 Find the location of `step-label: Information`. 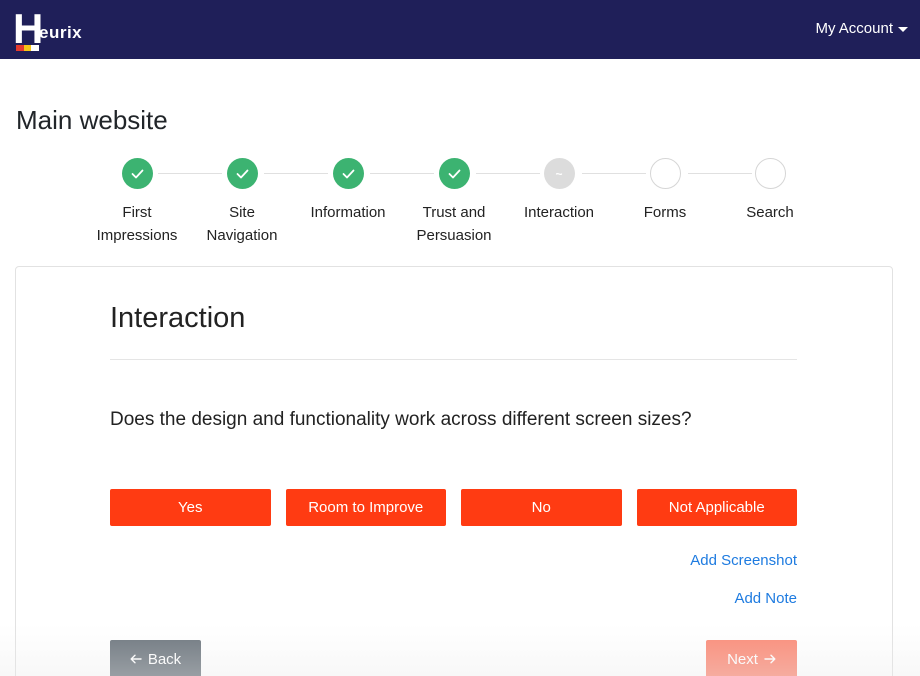

step-label: Information is located at coordinates (348, 212).